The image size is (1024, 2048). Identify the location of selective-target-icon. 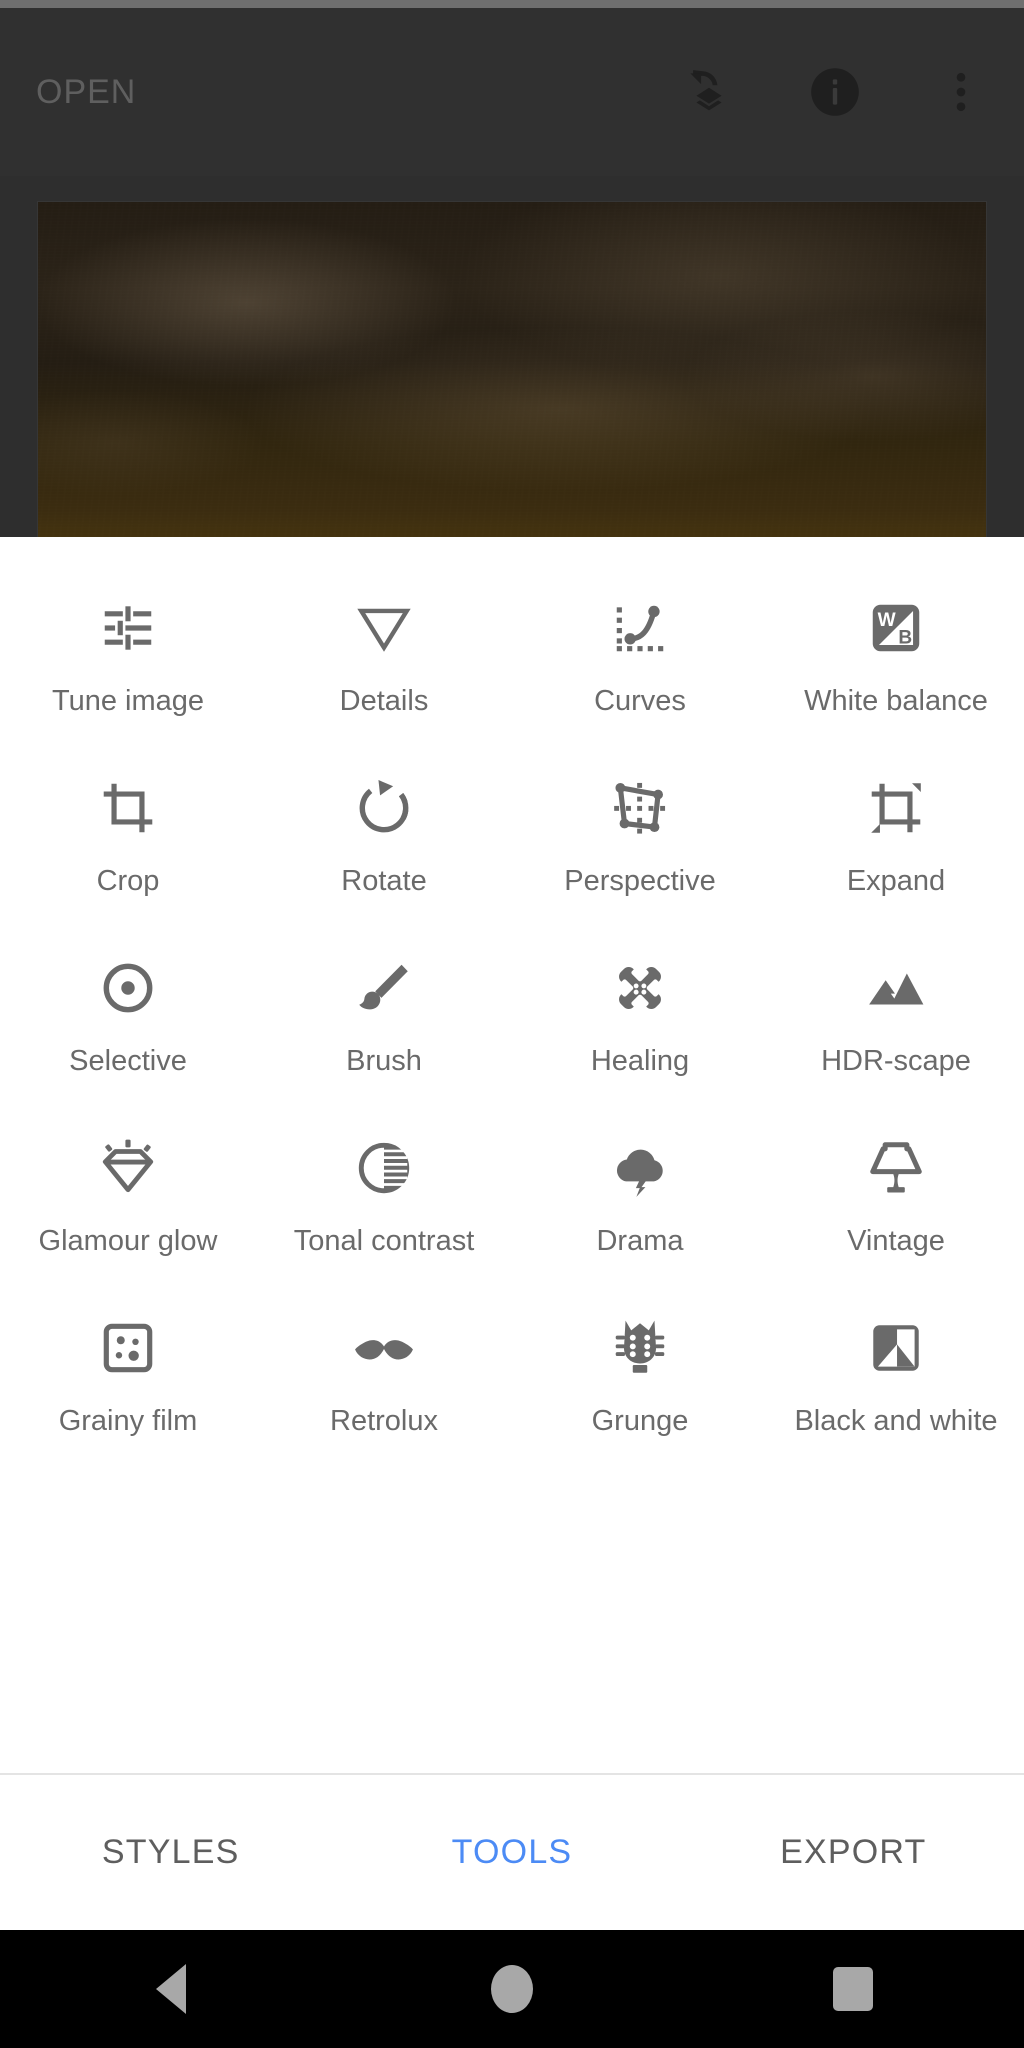
(128, 988).